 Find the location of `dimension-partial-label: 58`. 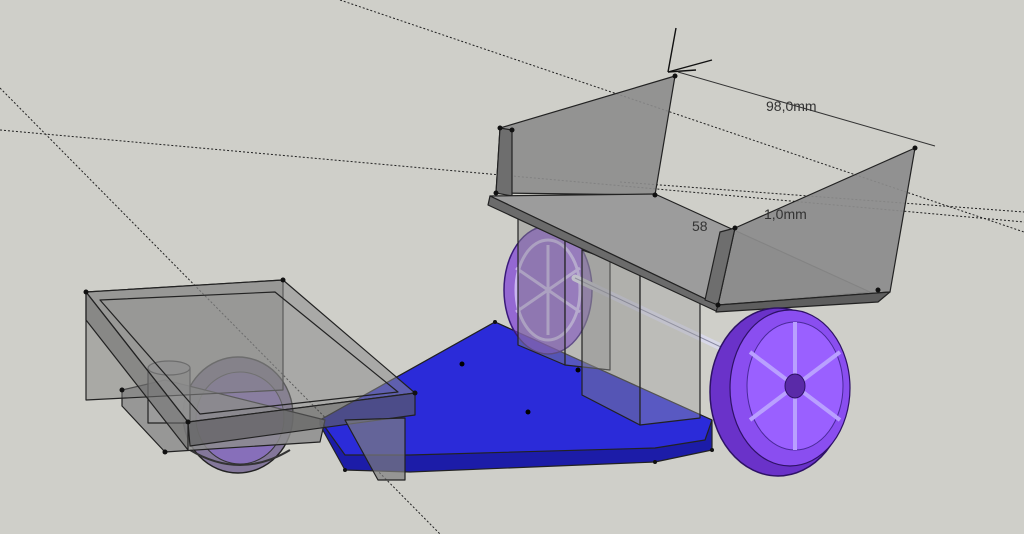

dimension-partial-label: 58 is located at coordinates (700, 226).